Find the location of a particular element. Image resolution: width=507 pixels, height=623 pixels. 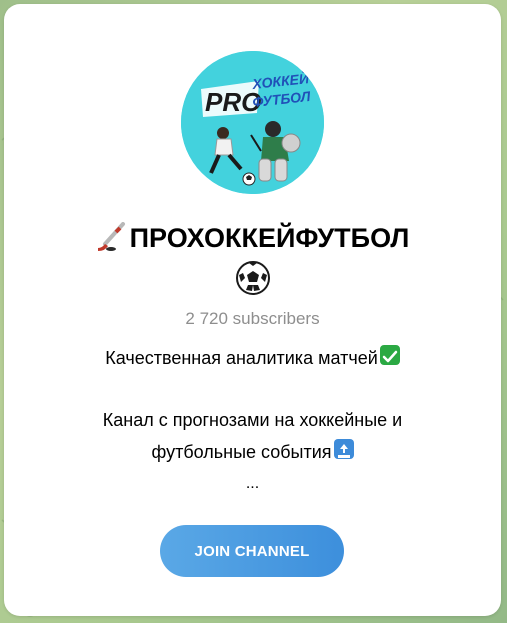

channel-title-row: ПРОХОККЕЙФУТБОЛ is located at coordinates (252, 238).